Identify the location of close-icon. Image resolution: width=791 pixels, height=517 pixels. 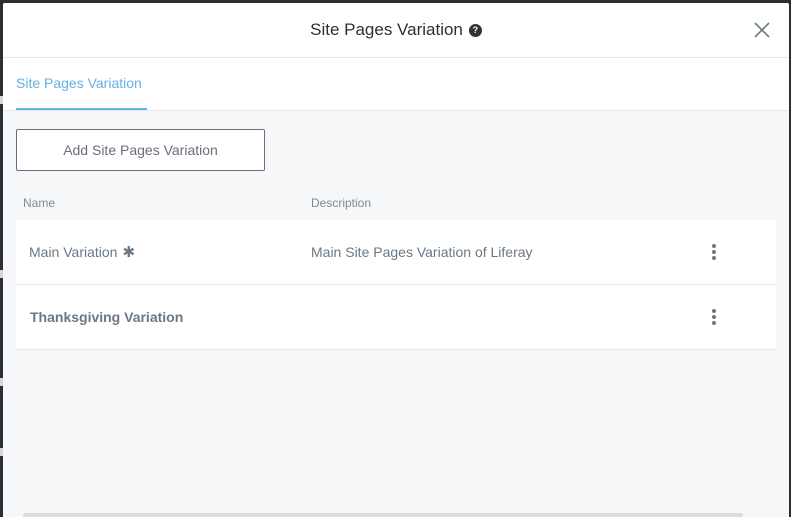
(762, 30).